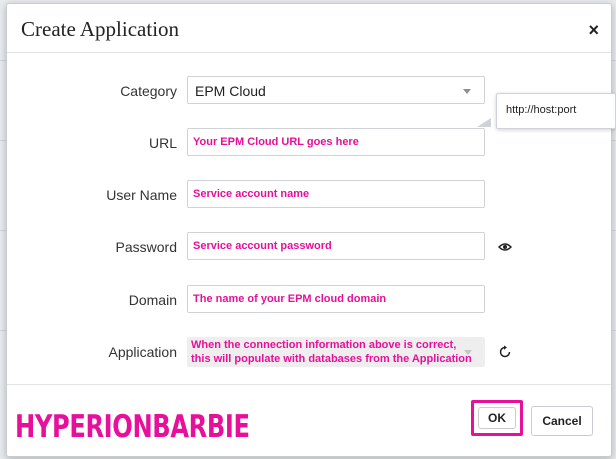 This screenshot has height=459, width=616. Describe the element at coordinates (162, 143) in the screenshot. I see `url-label: URL` at that location.